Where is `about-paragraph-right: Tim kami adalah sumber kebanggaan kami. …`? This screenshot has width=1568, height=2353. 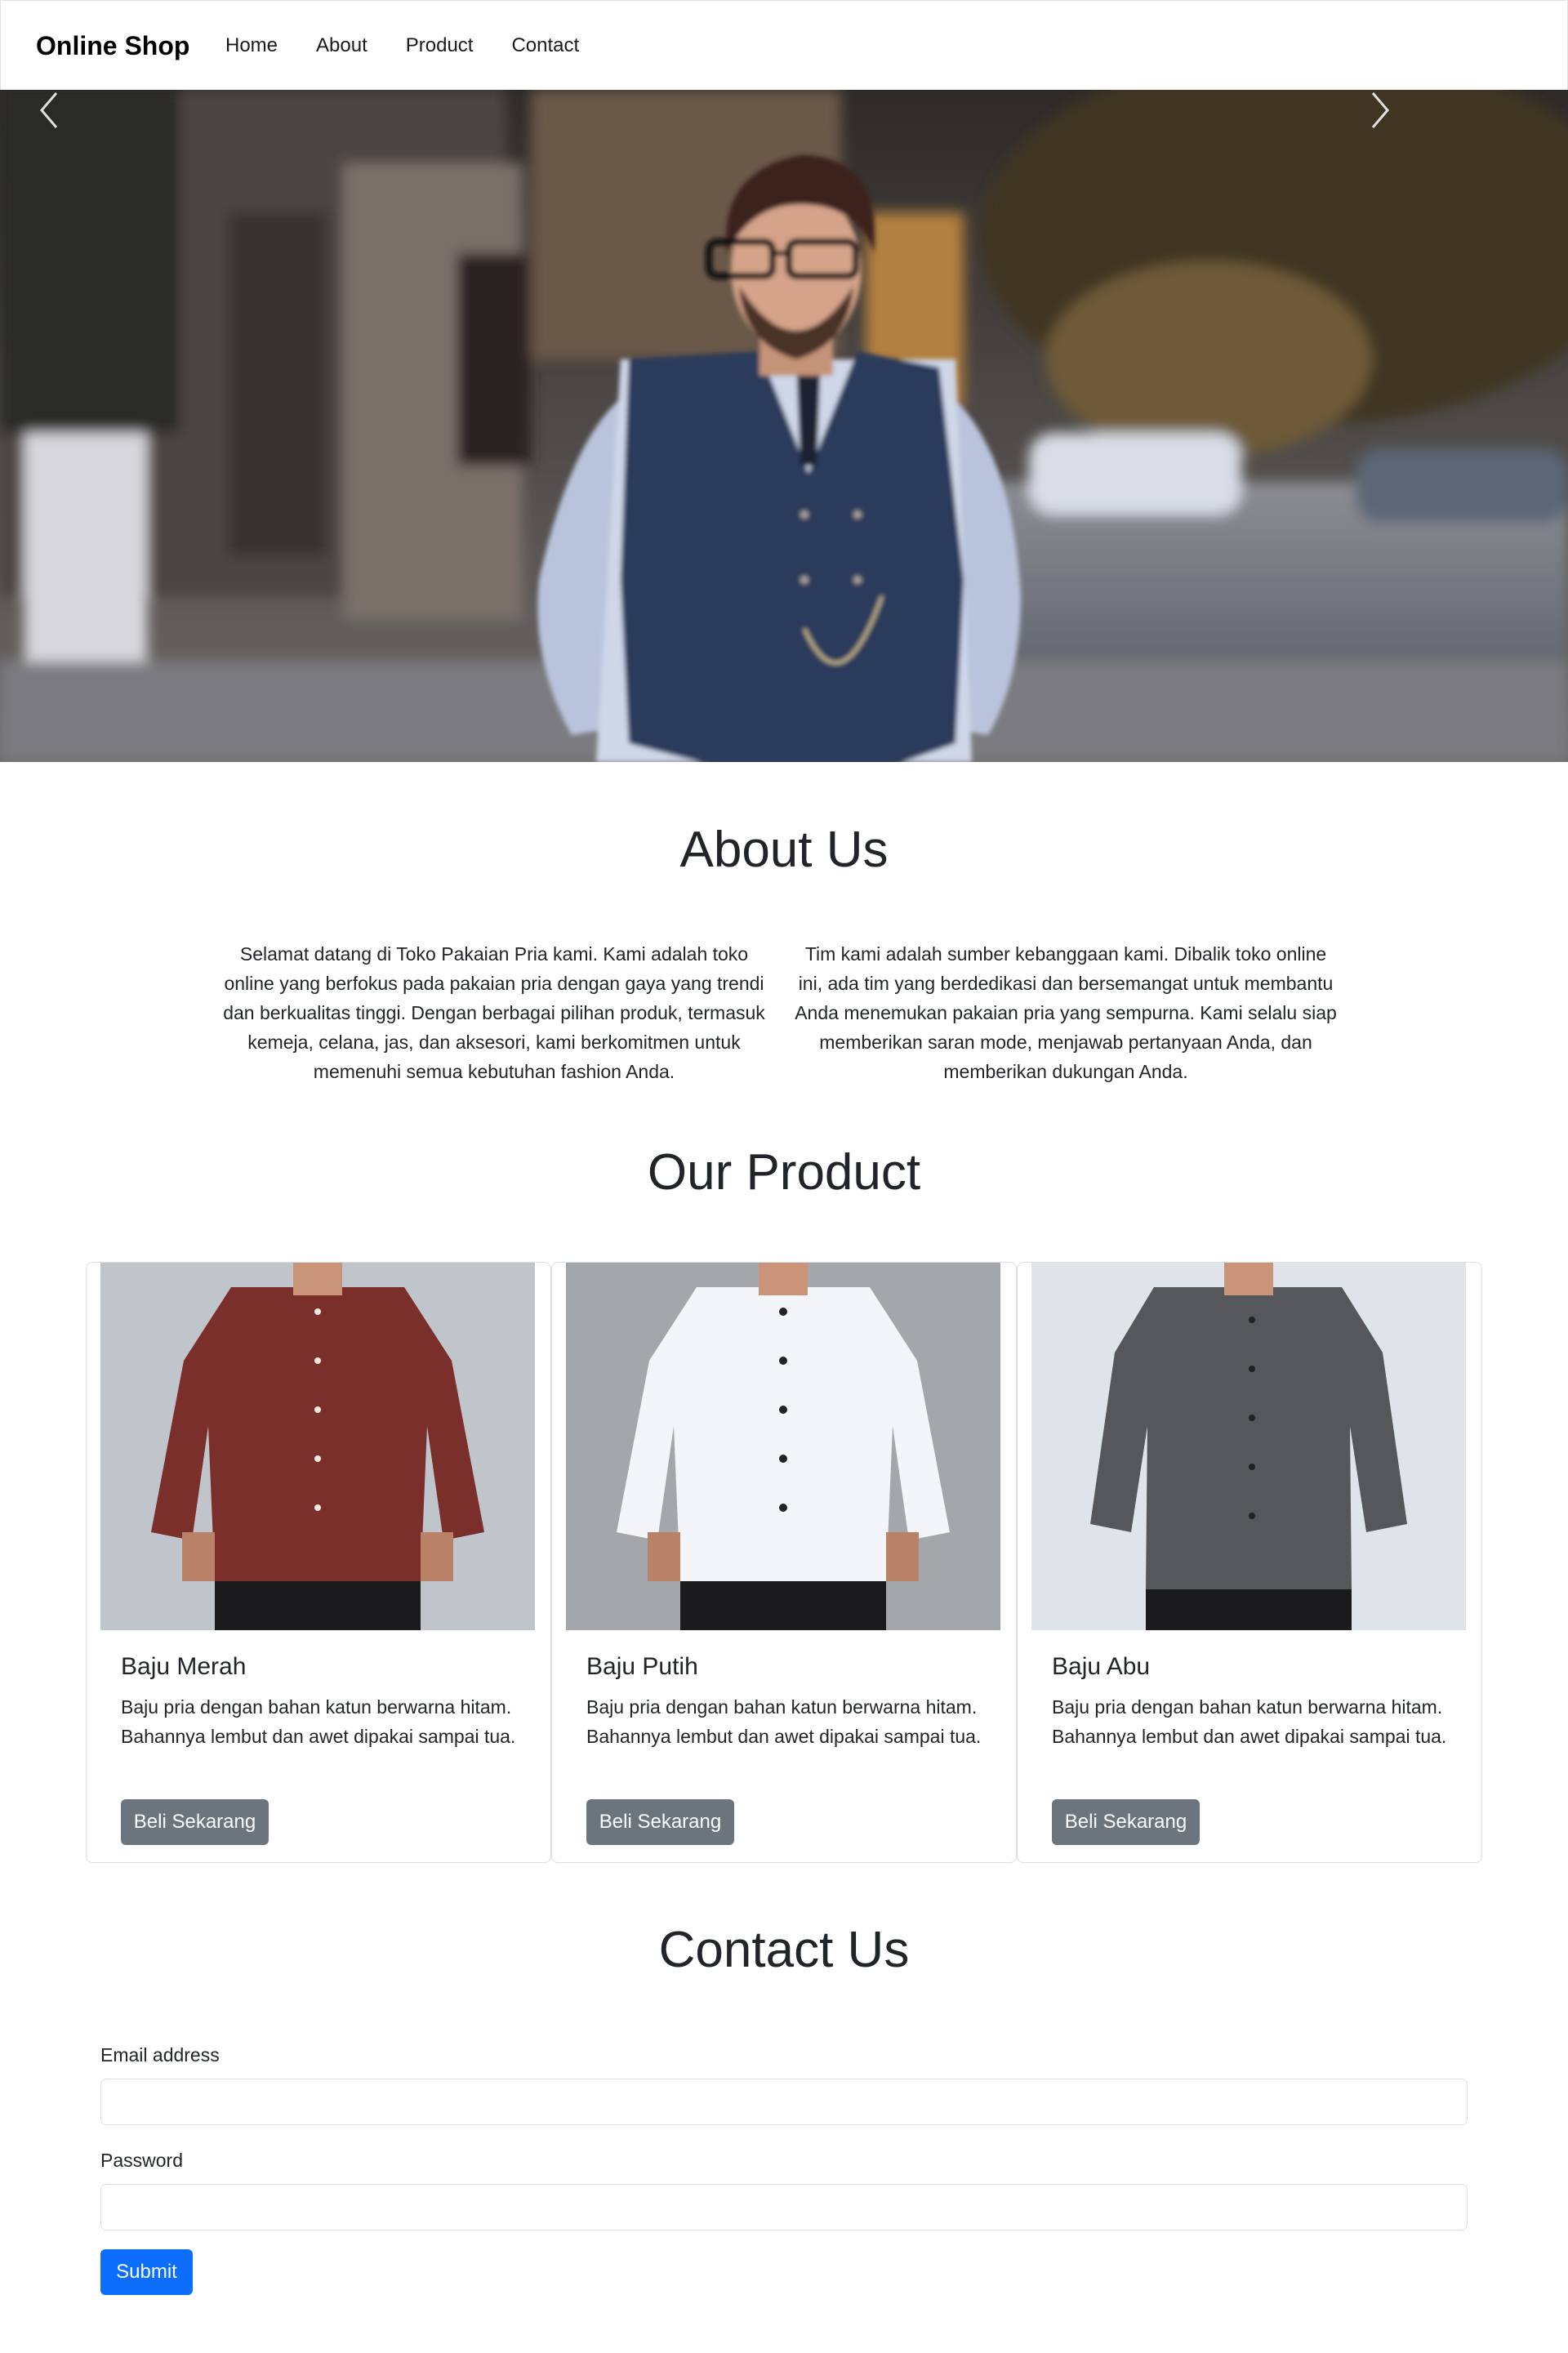
about-paragraph-right: Tim kami adalah sumber kebanggaan kami. … is located at coordinates (1066, 1012).